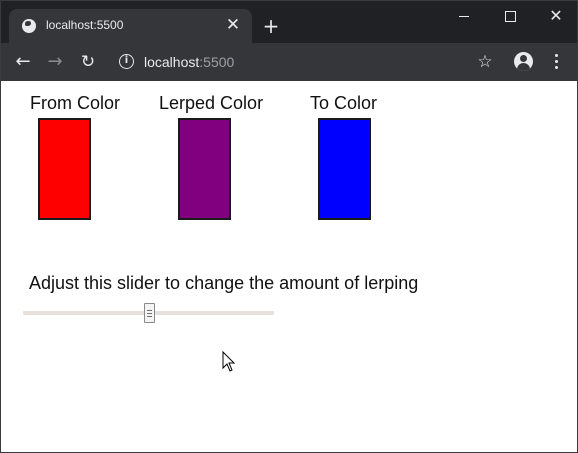 Image resolution: width=578 pixels, height=453 pixels. I want to click on more-menu-icon, so click(557, 62).